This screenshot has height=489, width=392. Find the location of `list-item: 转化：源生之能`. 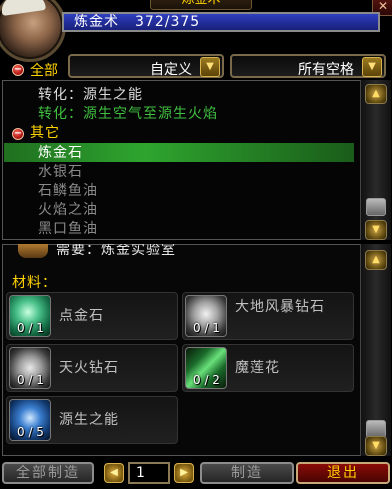

list-item: 转化：源生之能 is located at coordinates (90, 95).